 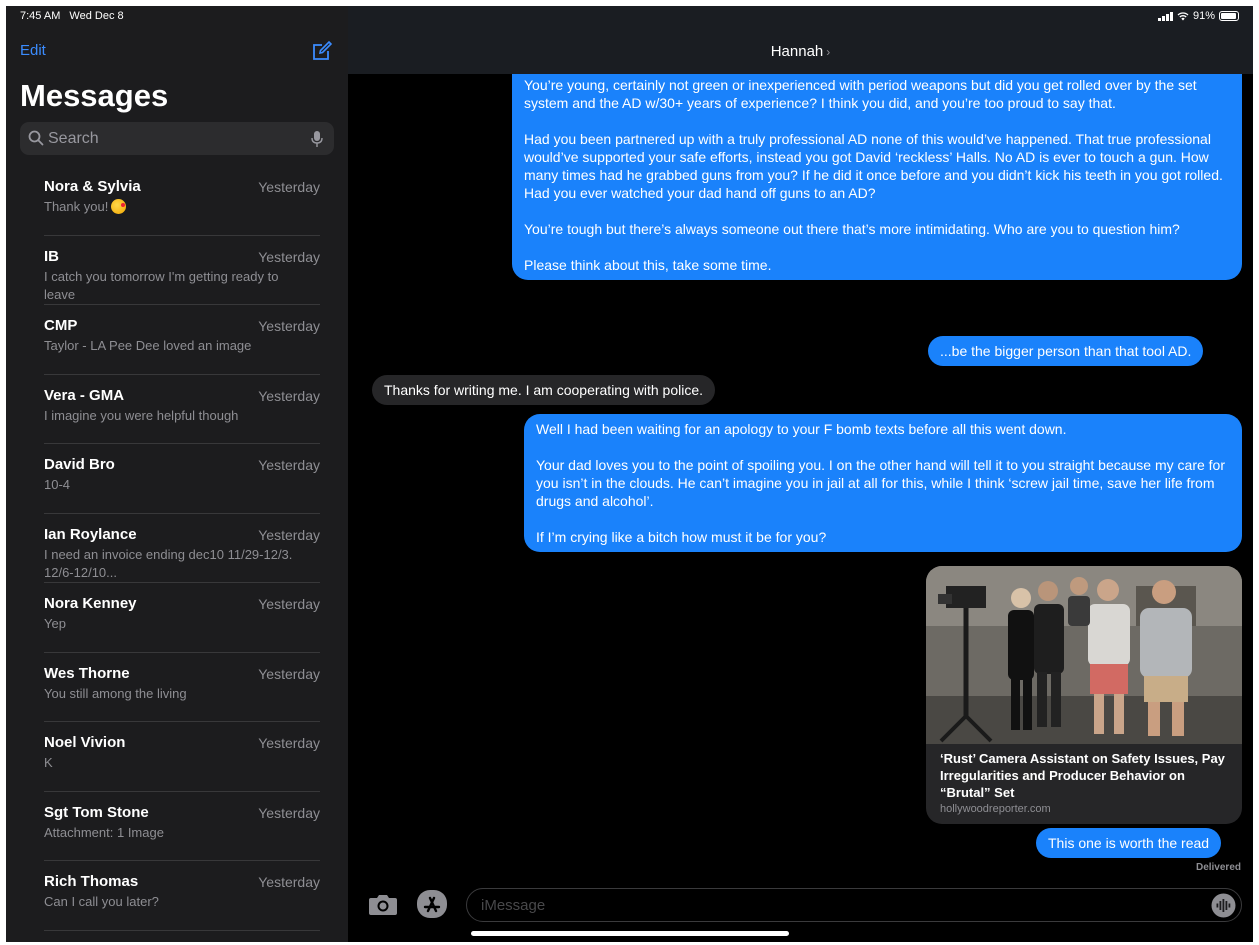 I want to click on conversation-preview: Attachment: 1 Image, so click(x=104, y=832).